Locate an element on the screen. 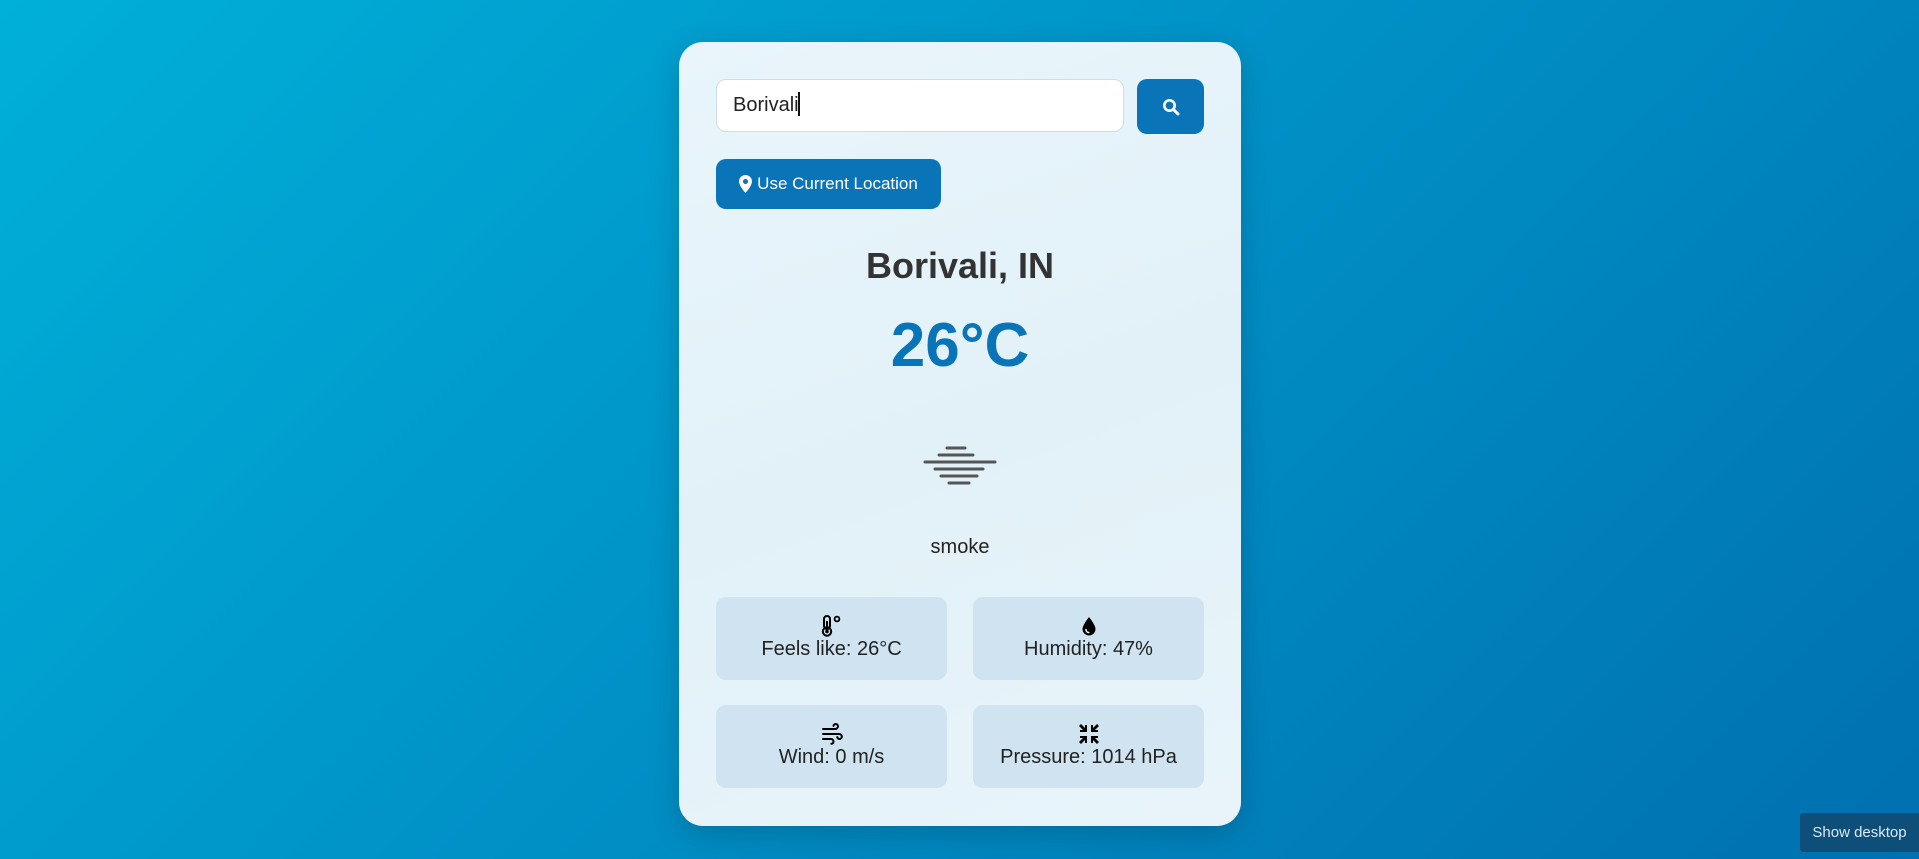 The image size is (1919, 859). pressure-card: Pressure: 1014 hPa is located at coordinates (1088, 746).